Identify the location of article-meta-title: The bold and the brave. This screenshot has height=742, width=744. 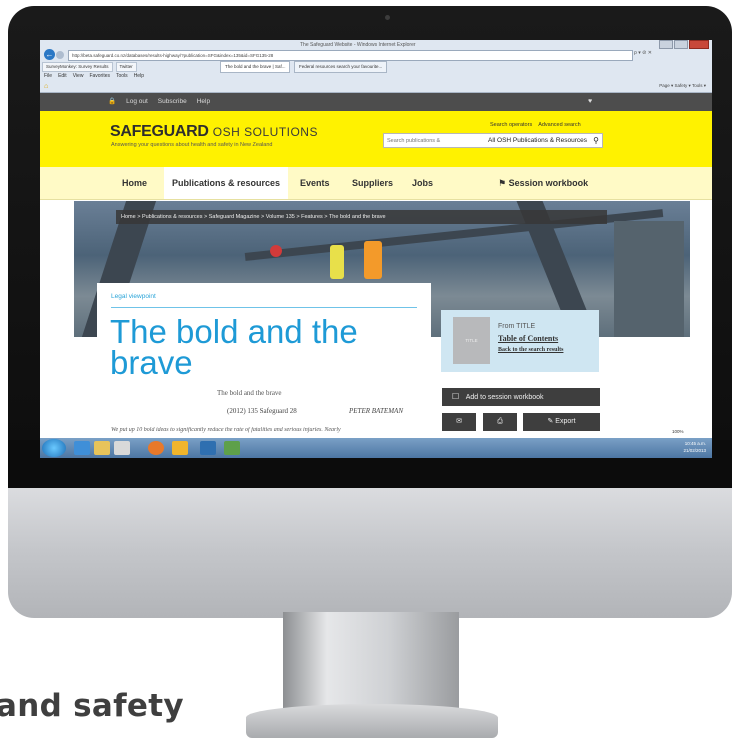
(249, 393).